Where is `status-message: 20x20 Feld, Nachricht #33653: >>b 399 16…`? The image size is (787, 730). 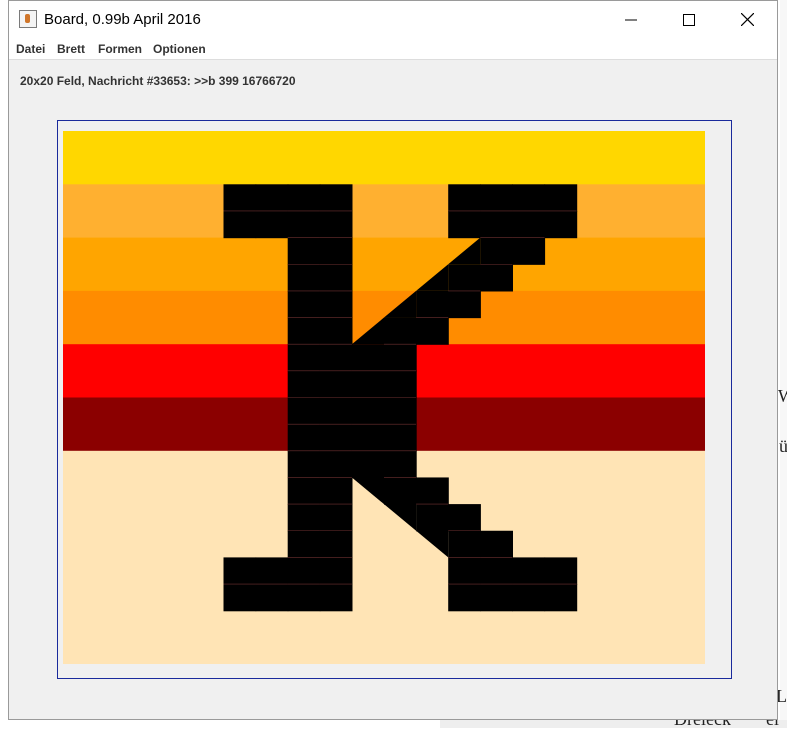
status-message: 20x20 Feld, Nachricht #33653: >>b 399 16… is located at coordinates (158, 81).